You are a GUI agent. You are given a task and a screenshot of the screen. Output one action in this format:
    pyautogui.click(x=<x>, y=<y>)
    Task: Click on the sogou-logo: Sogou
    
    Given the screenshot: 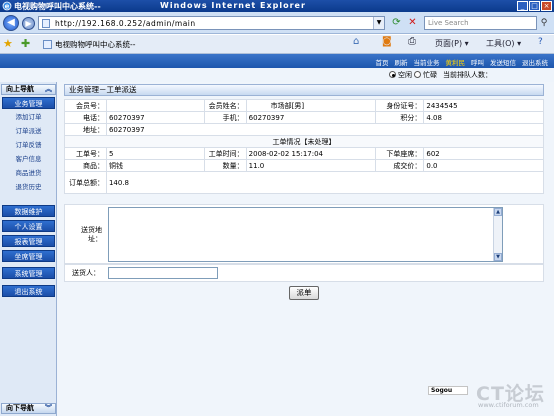 What is the action you would take?
    pyautogui.click(x=448, y=390)
    